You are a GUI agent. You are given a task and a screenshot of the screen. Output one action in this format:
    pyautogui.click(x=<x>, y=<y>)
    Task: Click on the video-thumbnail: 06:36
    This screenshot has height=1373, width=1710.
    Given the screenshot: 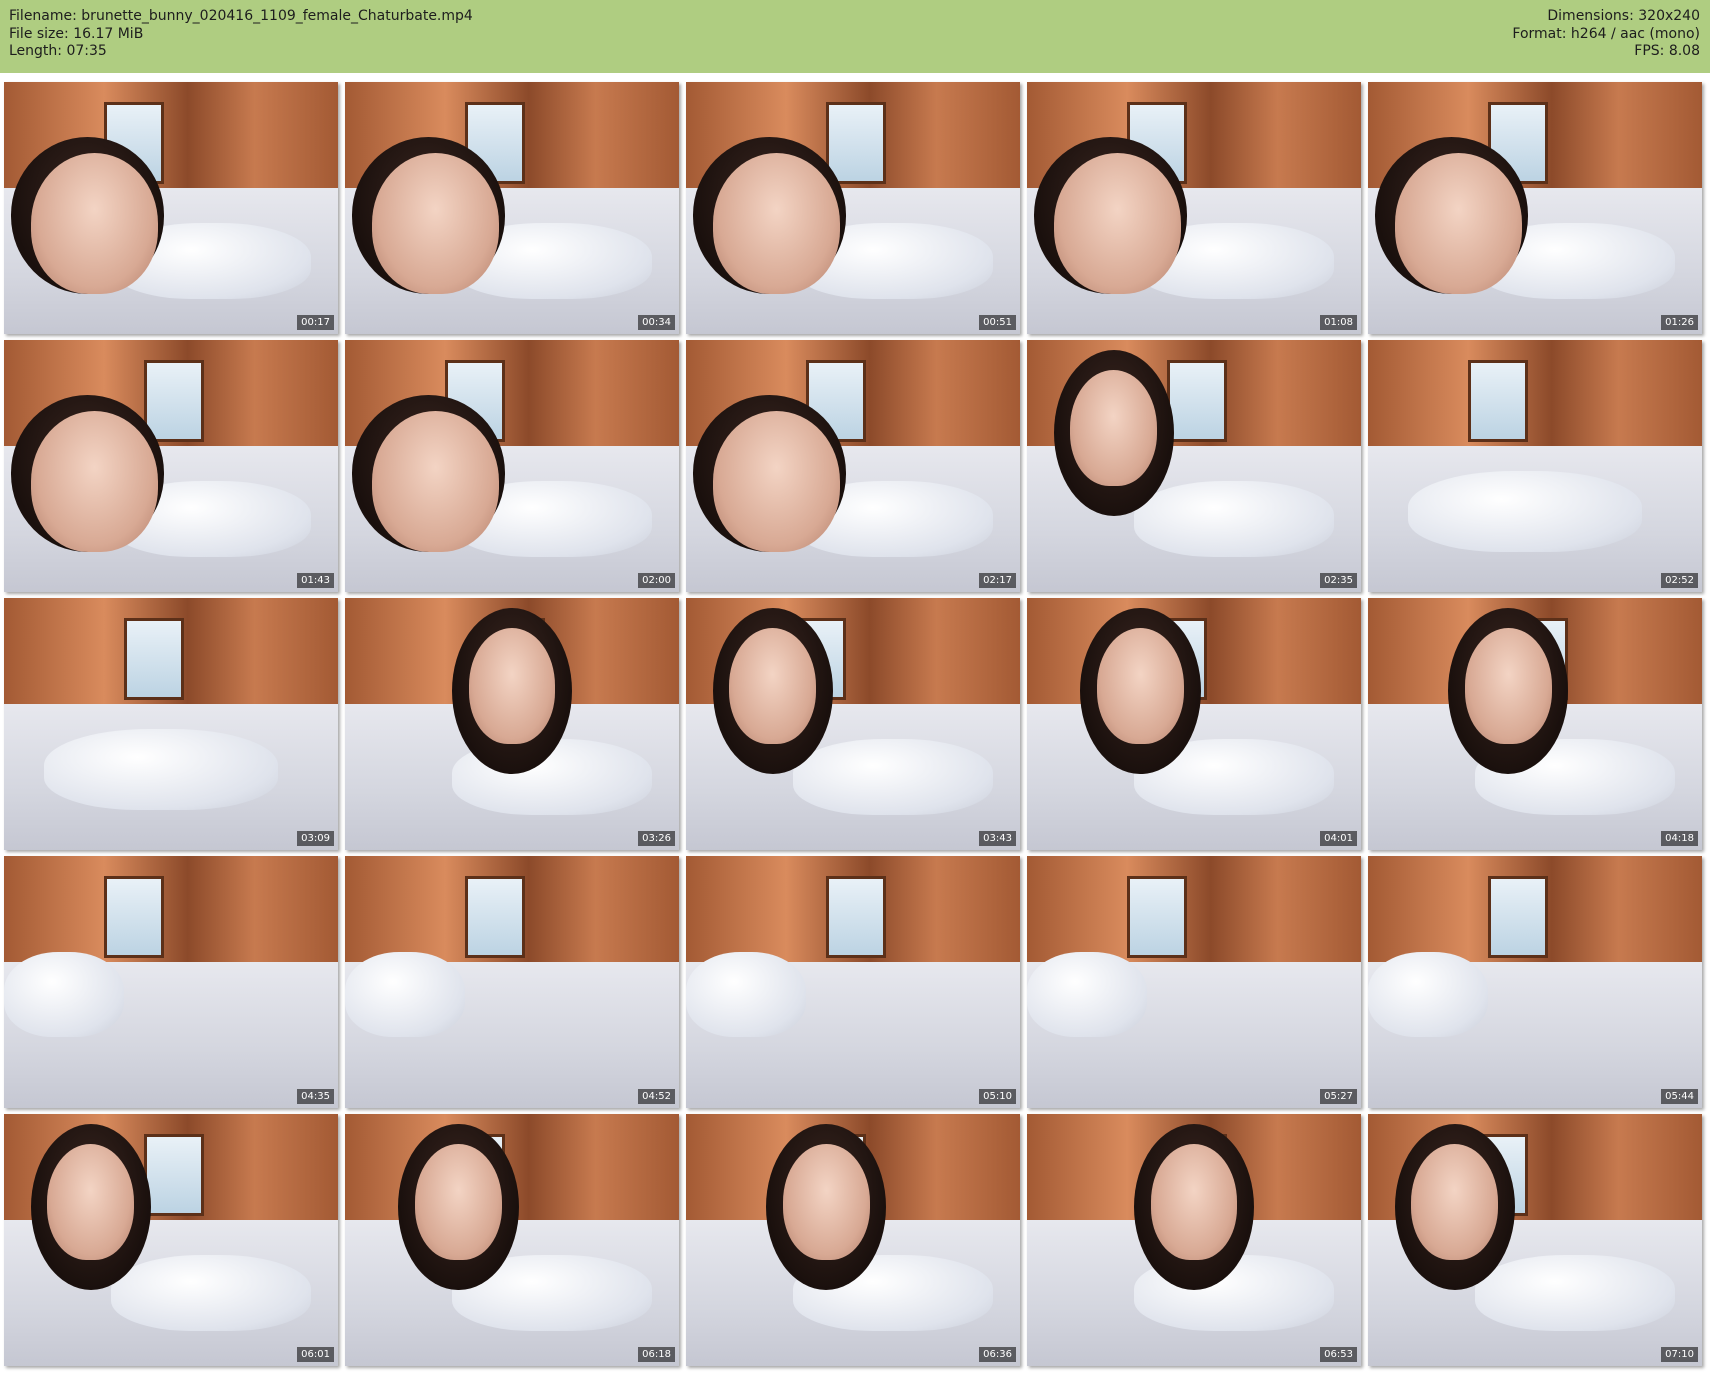 What is the action you would take?
    pyautogui.click(x=853, y=1240)
    